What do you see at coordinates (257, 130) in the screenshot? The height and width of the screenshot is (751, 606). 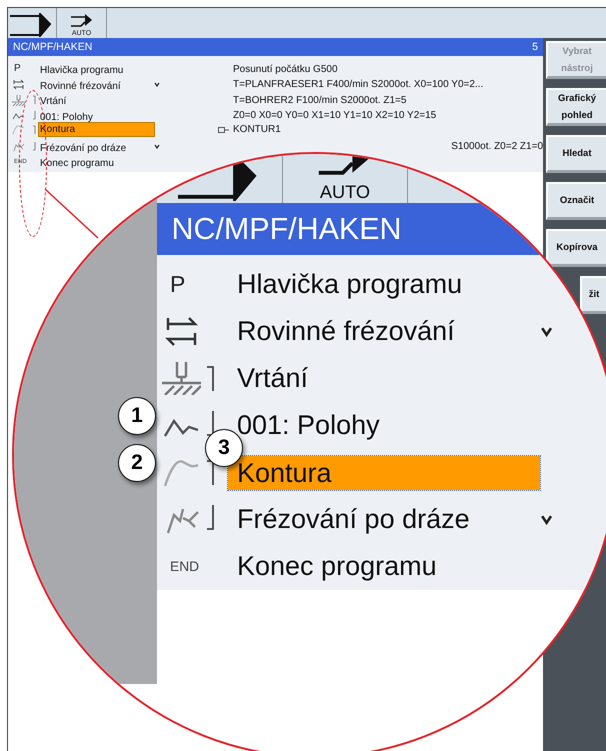 I see `step-parameters: KONTUR1` at bounding box center [257, 130].